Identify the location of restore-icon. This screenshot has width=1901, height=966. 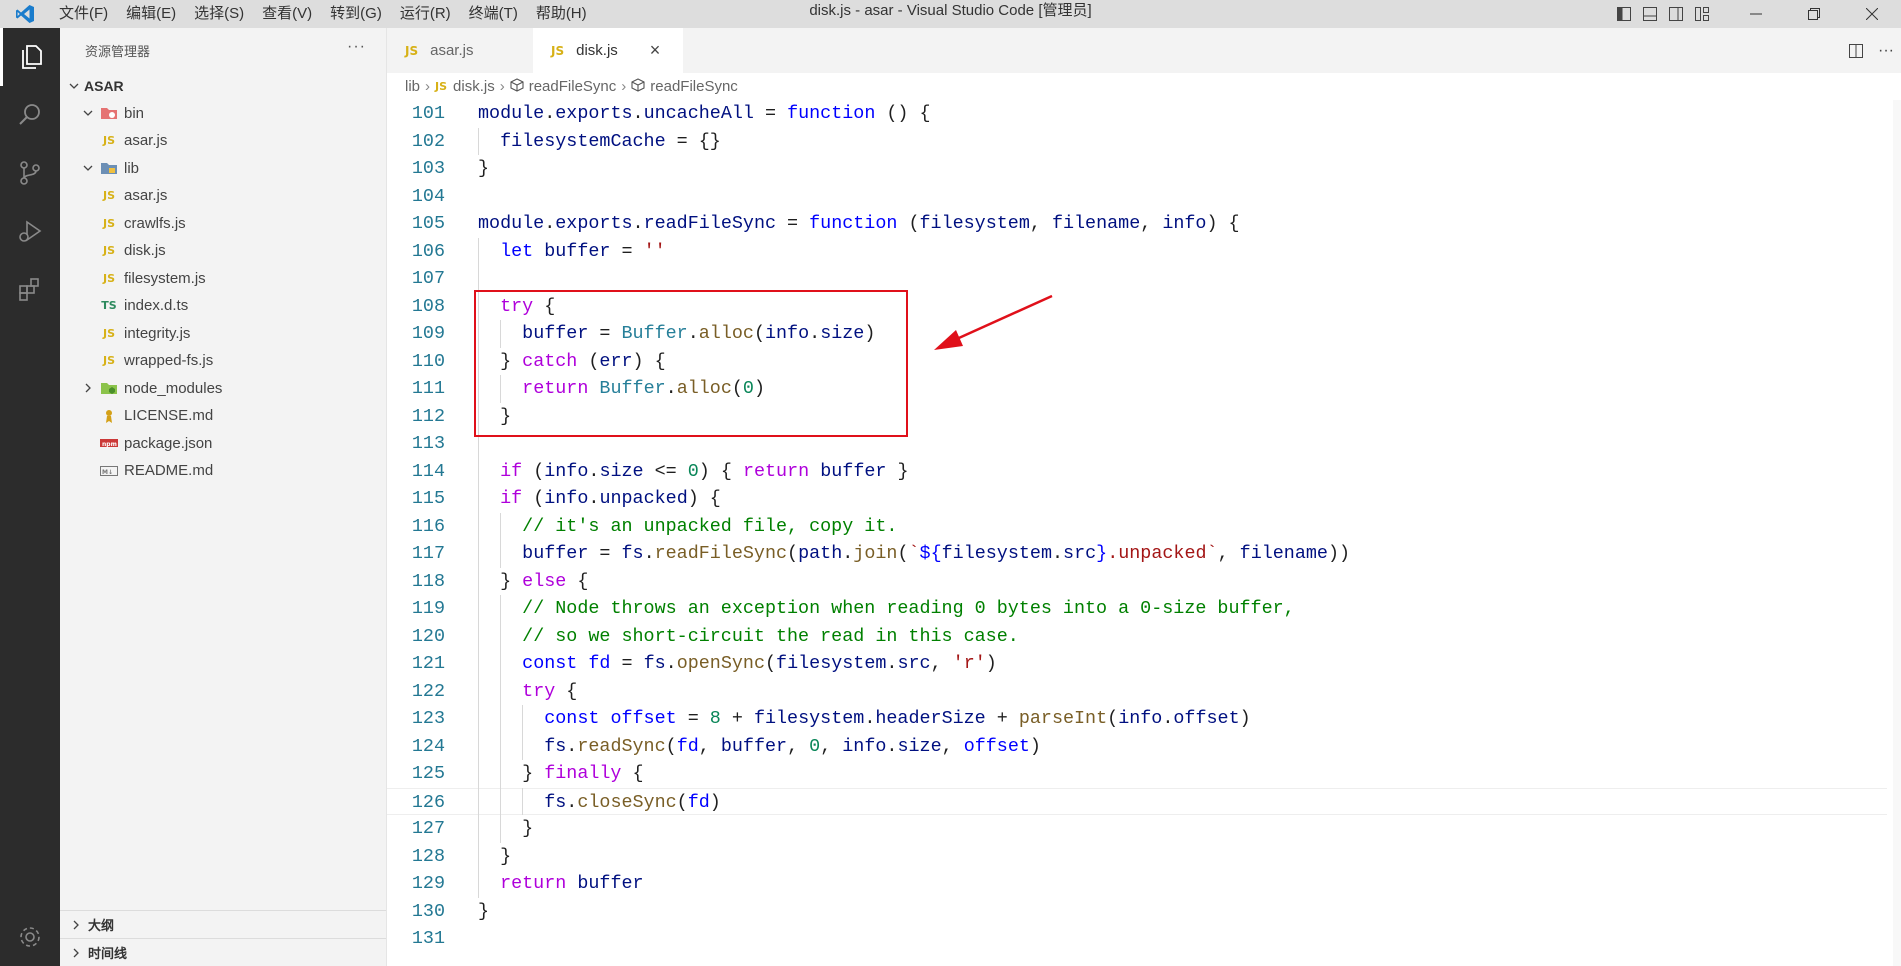
(1814, 14).